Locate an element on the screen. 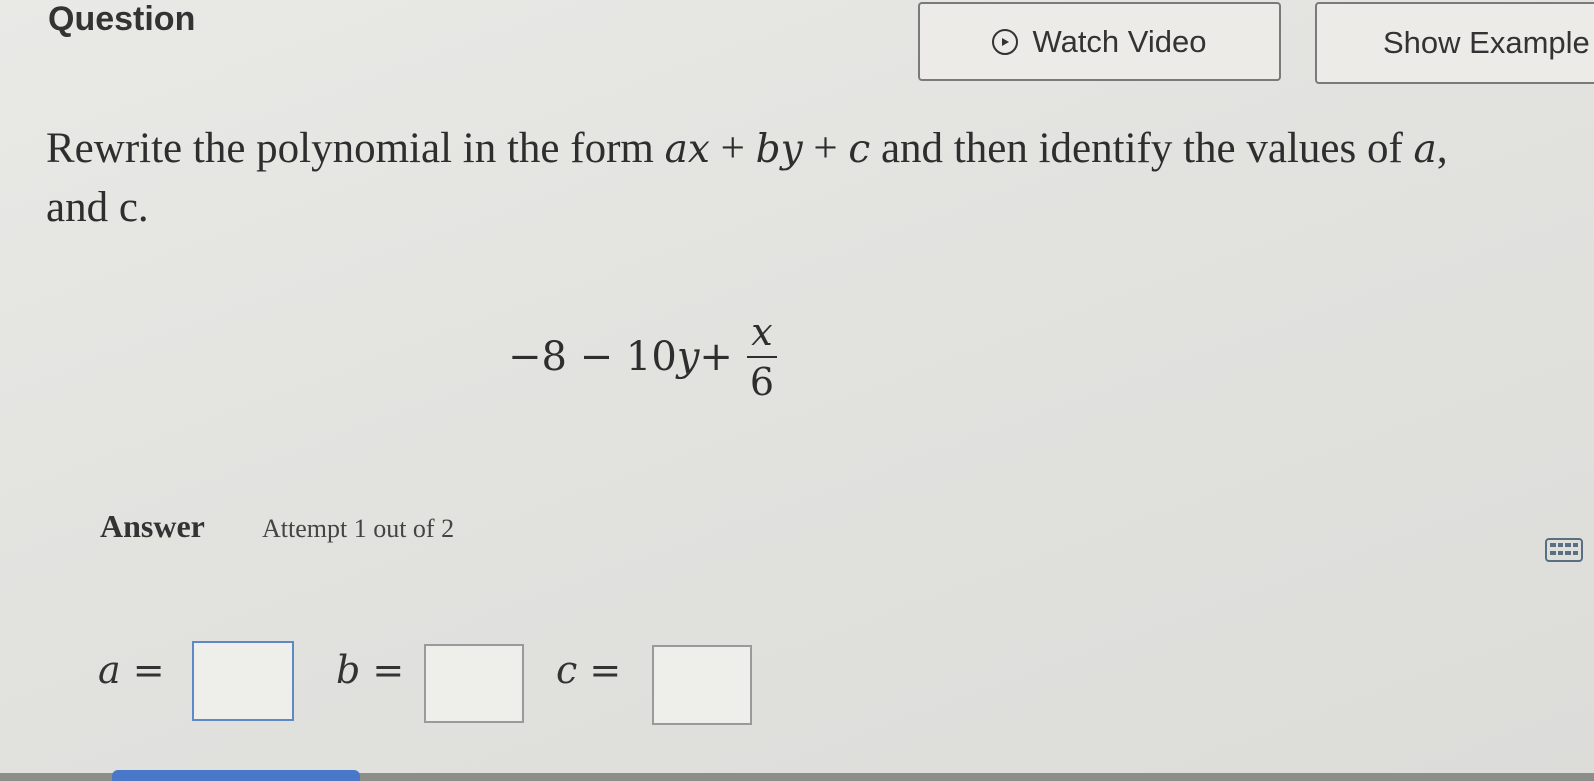  answer-input-a is located at coordinates (243, 681).